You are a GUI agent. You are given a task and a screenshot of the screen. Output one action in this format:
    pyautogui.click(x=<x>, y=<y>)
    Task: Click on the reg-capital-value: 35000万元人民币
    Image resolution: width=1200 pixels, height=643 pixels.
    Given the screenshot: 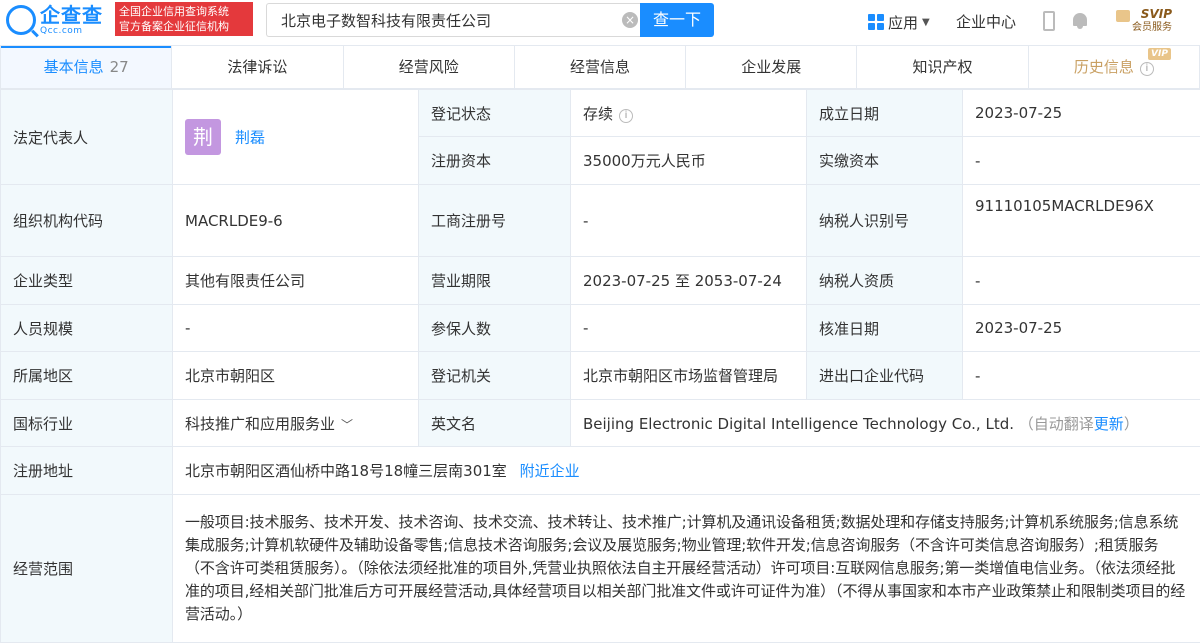 What is the action you would take?
    pyautogui.click(x=689, y=161)
    